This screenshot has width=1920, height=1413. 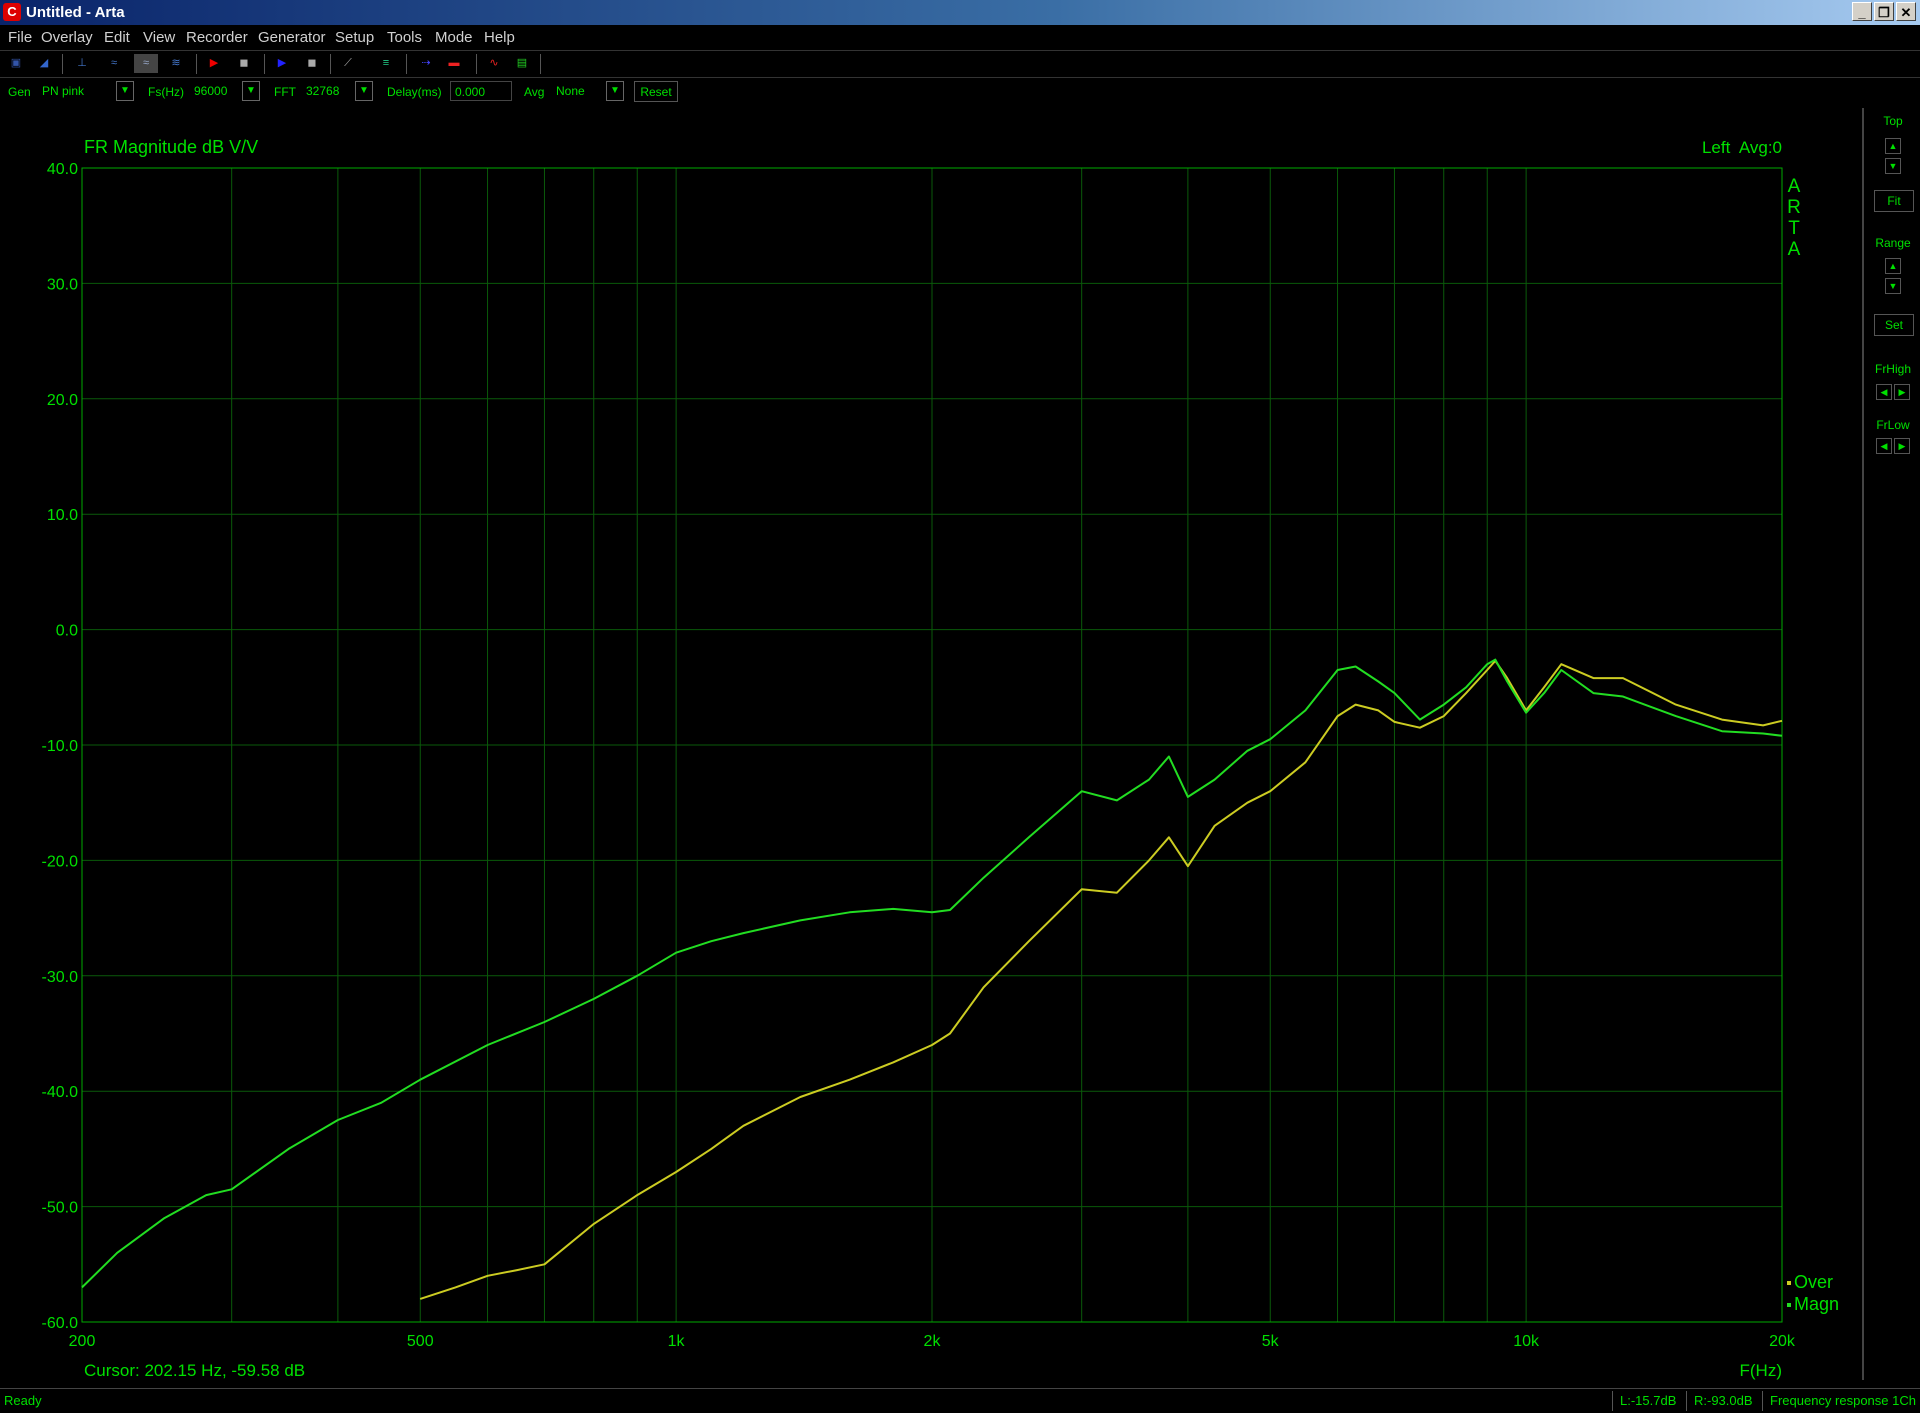 I want to click on graph-icon: ▤, so click(x=522, y=63).